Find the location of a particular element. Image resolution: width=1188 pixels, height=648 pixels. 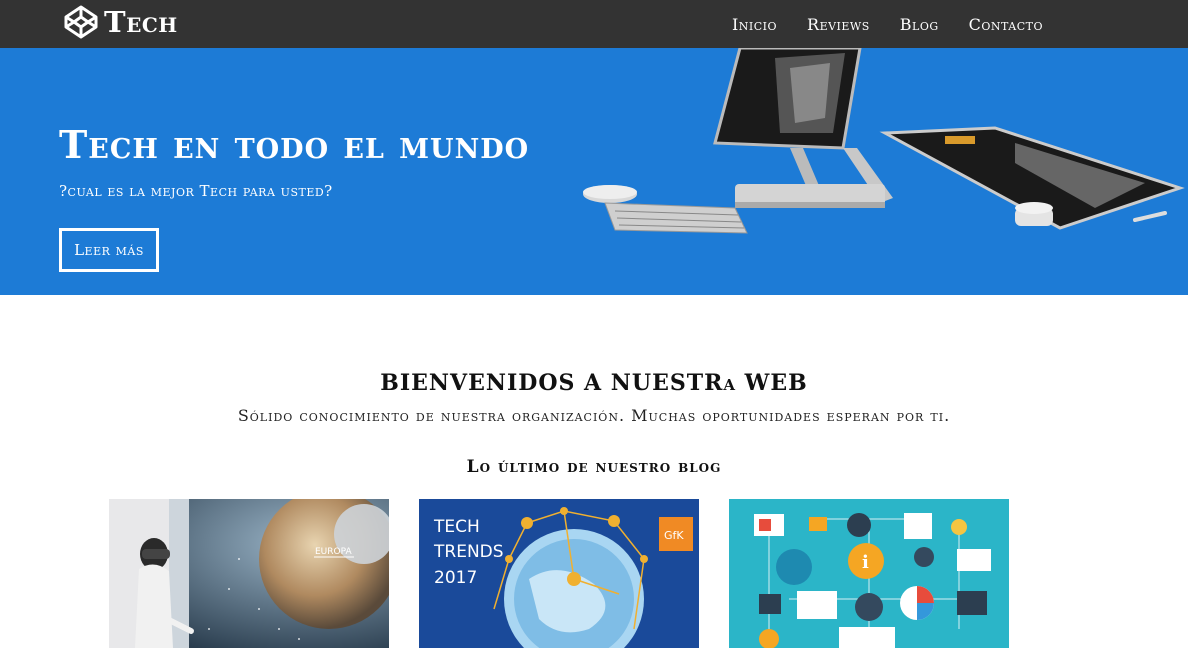

nav-item-inicio: Inicio is located at coordinates (754, 24).